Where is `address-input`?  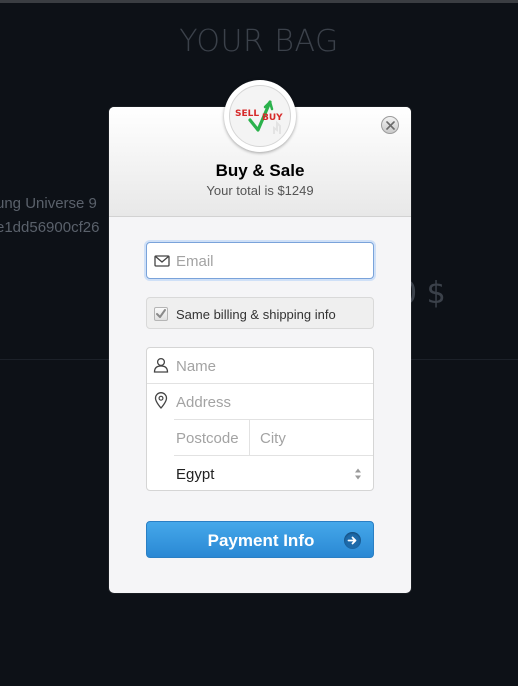 address-input is located at coordinates (271, 402).